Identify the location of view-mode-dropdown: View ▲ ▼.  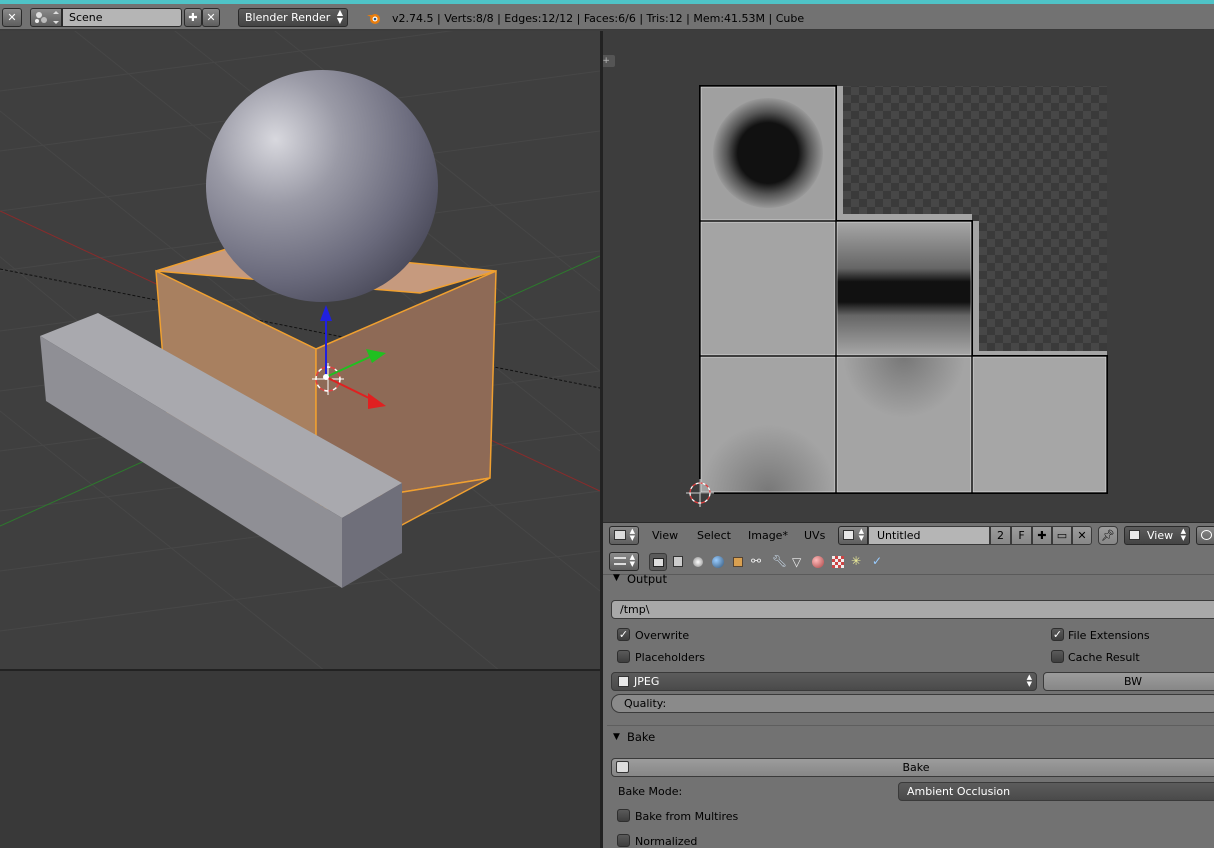
(1157, 535).